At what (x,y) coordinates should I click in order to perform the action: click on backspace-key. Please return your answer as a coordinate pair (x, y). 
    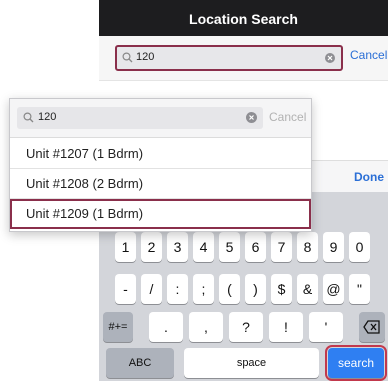
    Looking at the image, I should click on (372, 327).